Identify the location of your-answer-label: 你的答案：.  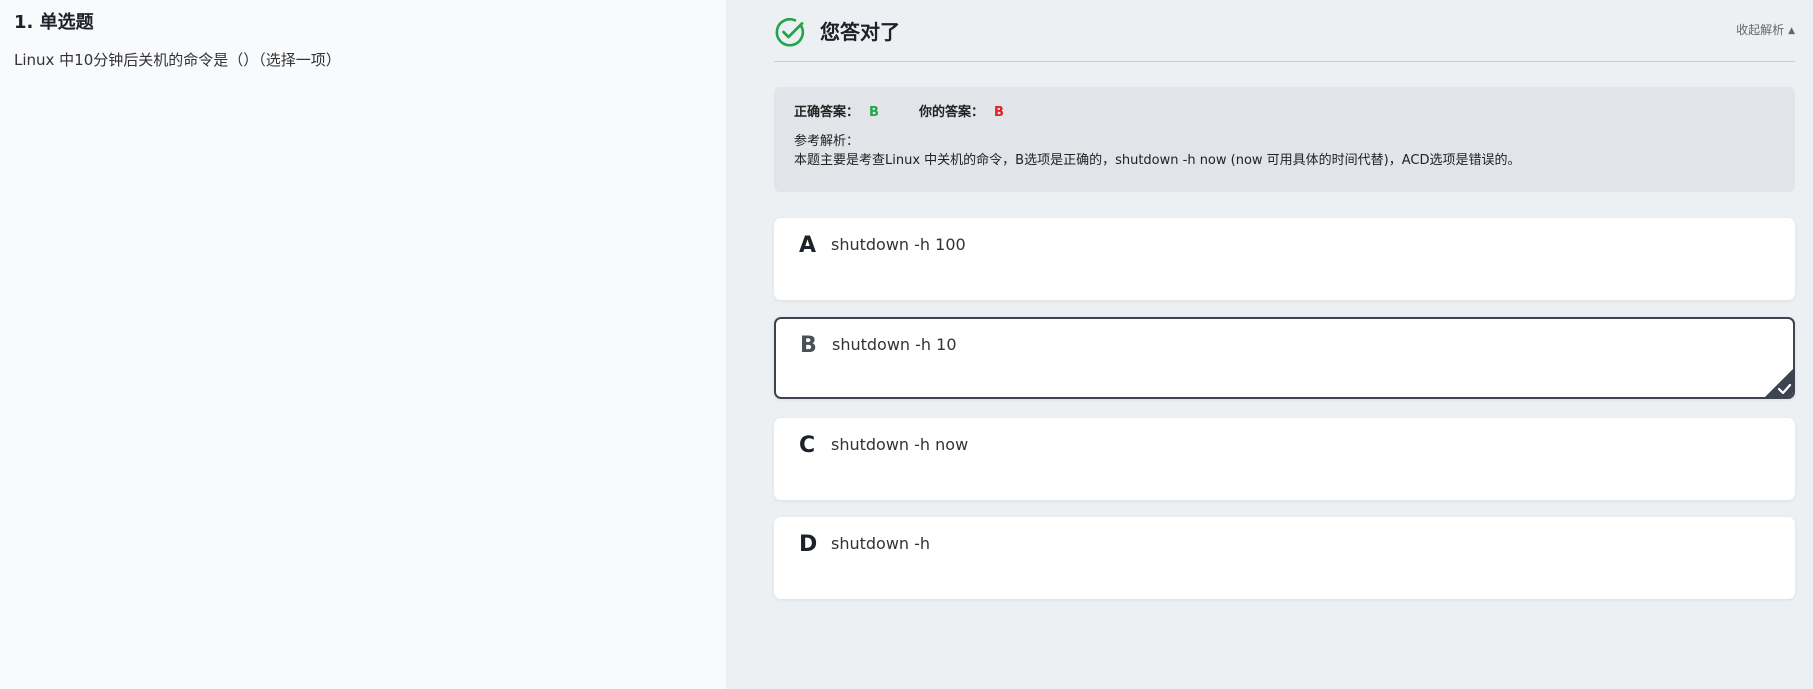
(951, 112).